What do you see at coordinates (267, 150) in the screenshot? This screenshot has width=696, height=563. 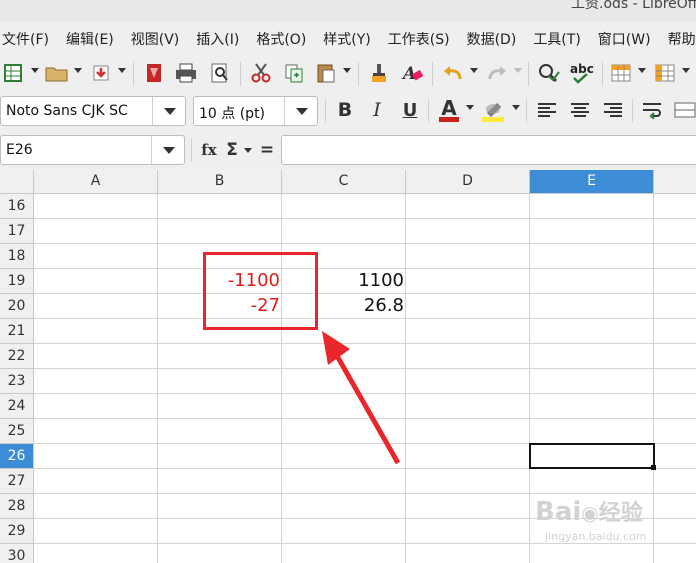 I see `equals-icon: =` at bounding box center [267, 150].